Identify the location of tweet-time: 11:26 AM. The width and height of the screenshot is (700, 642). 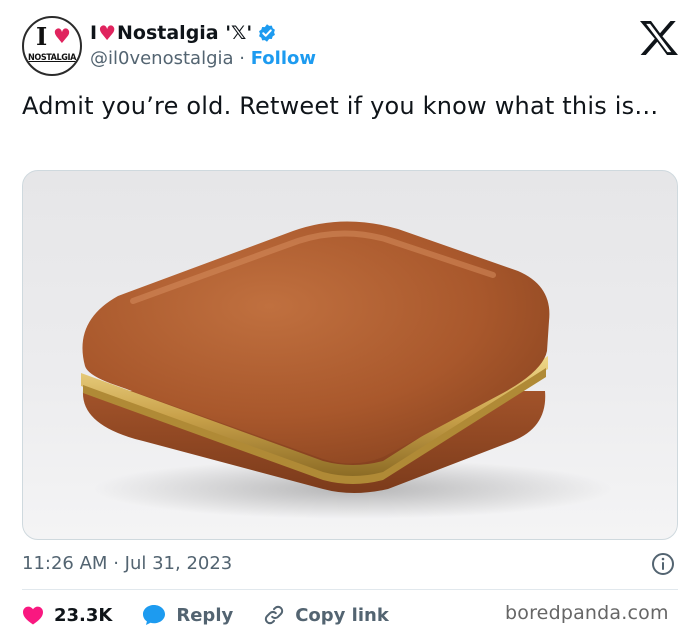
(65, 563).